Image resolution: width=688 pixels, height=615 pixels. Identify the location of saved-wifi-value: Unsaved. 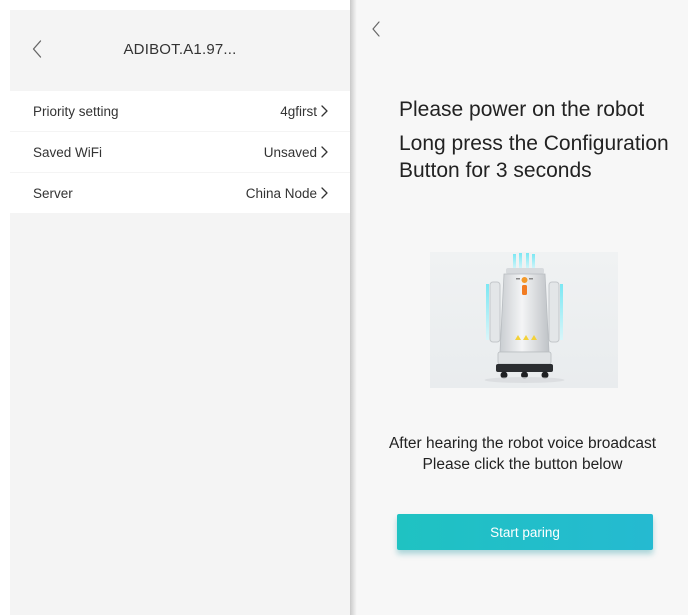
(290, 152).